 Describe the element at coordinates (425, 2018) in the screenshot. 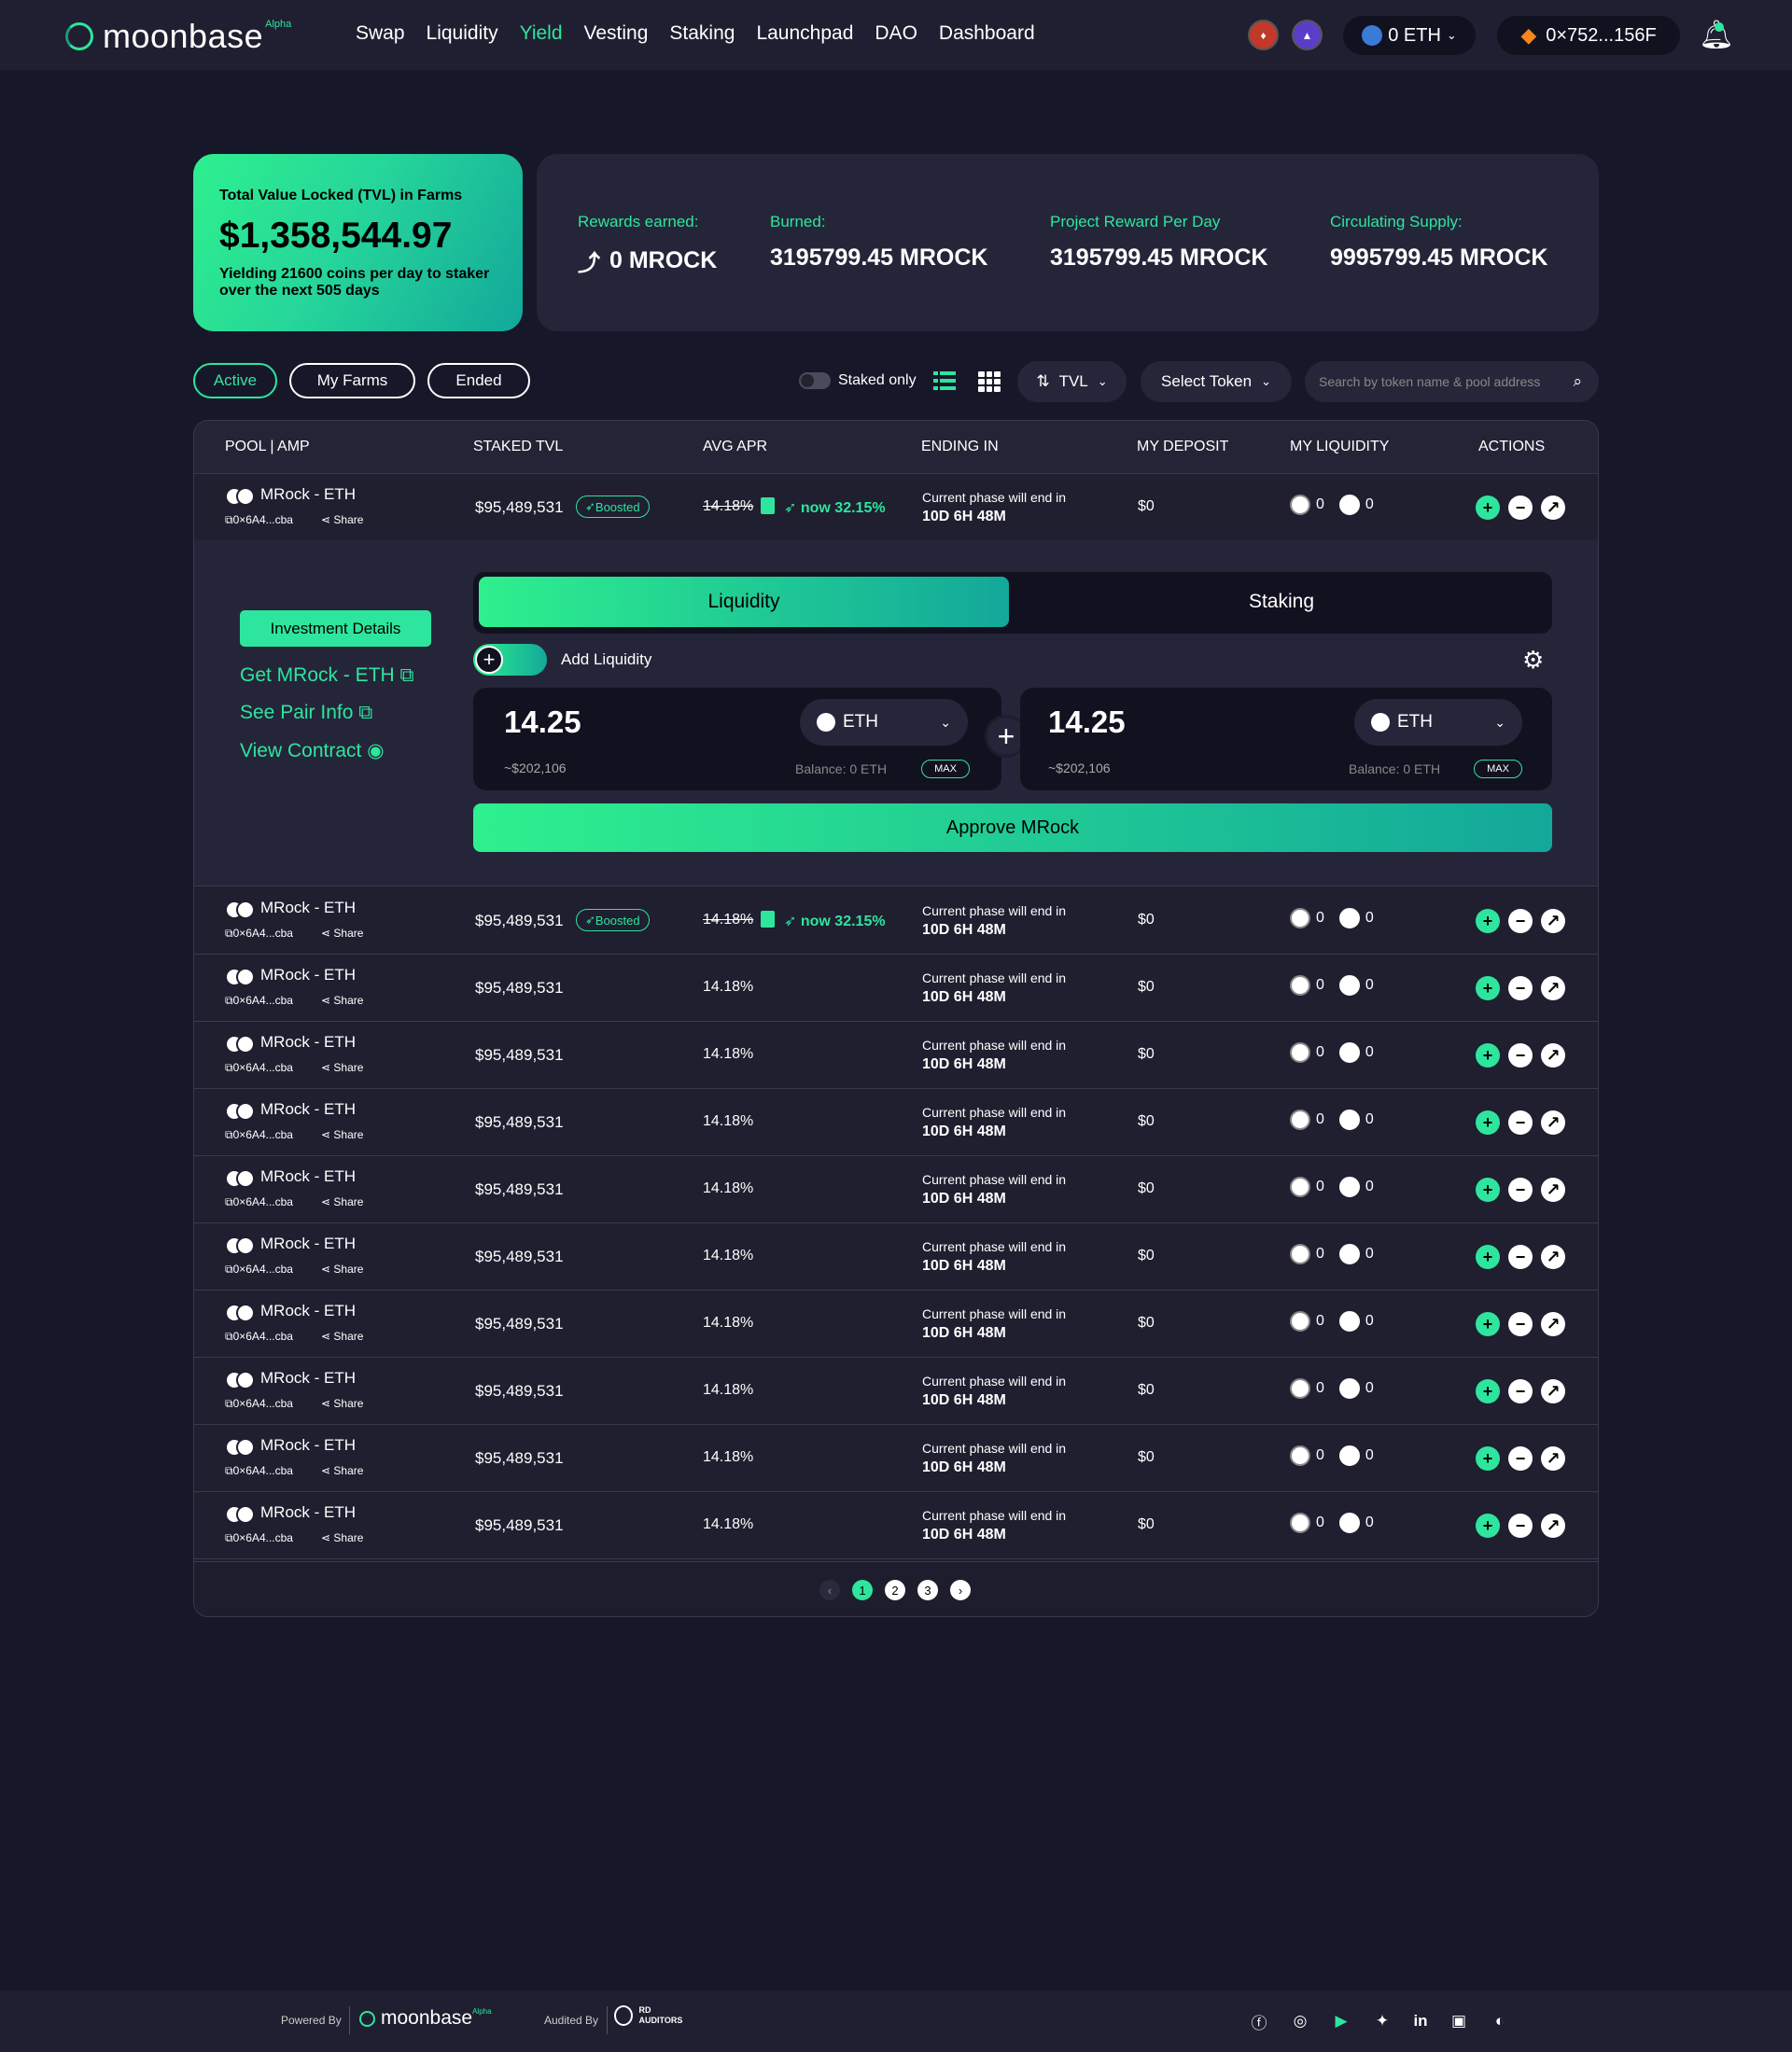

I see `footer-moonbase-logo: moonbase Alpha` at that location.